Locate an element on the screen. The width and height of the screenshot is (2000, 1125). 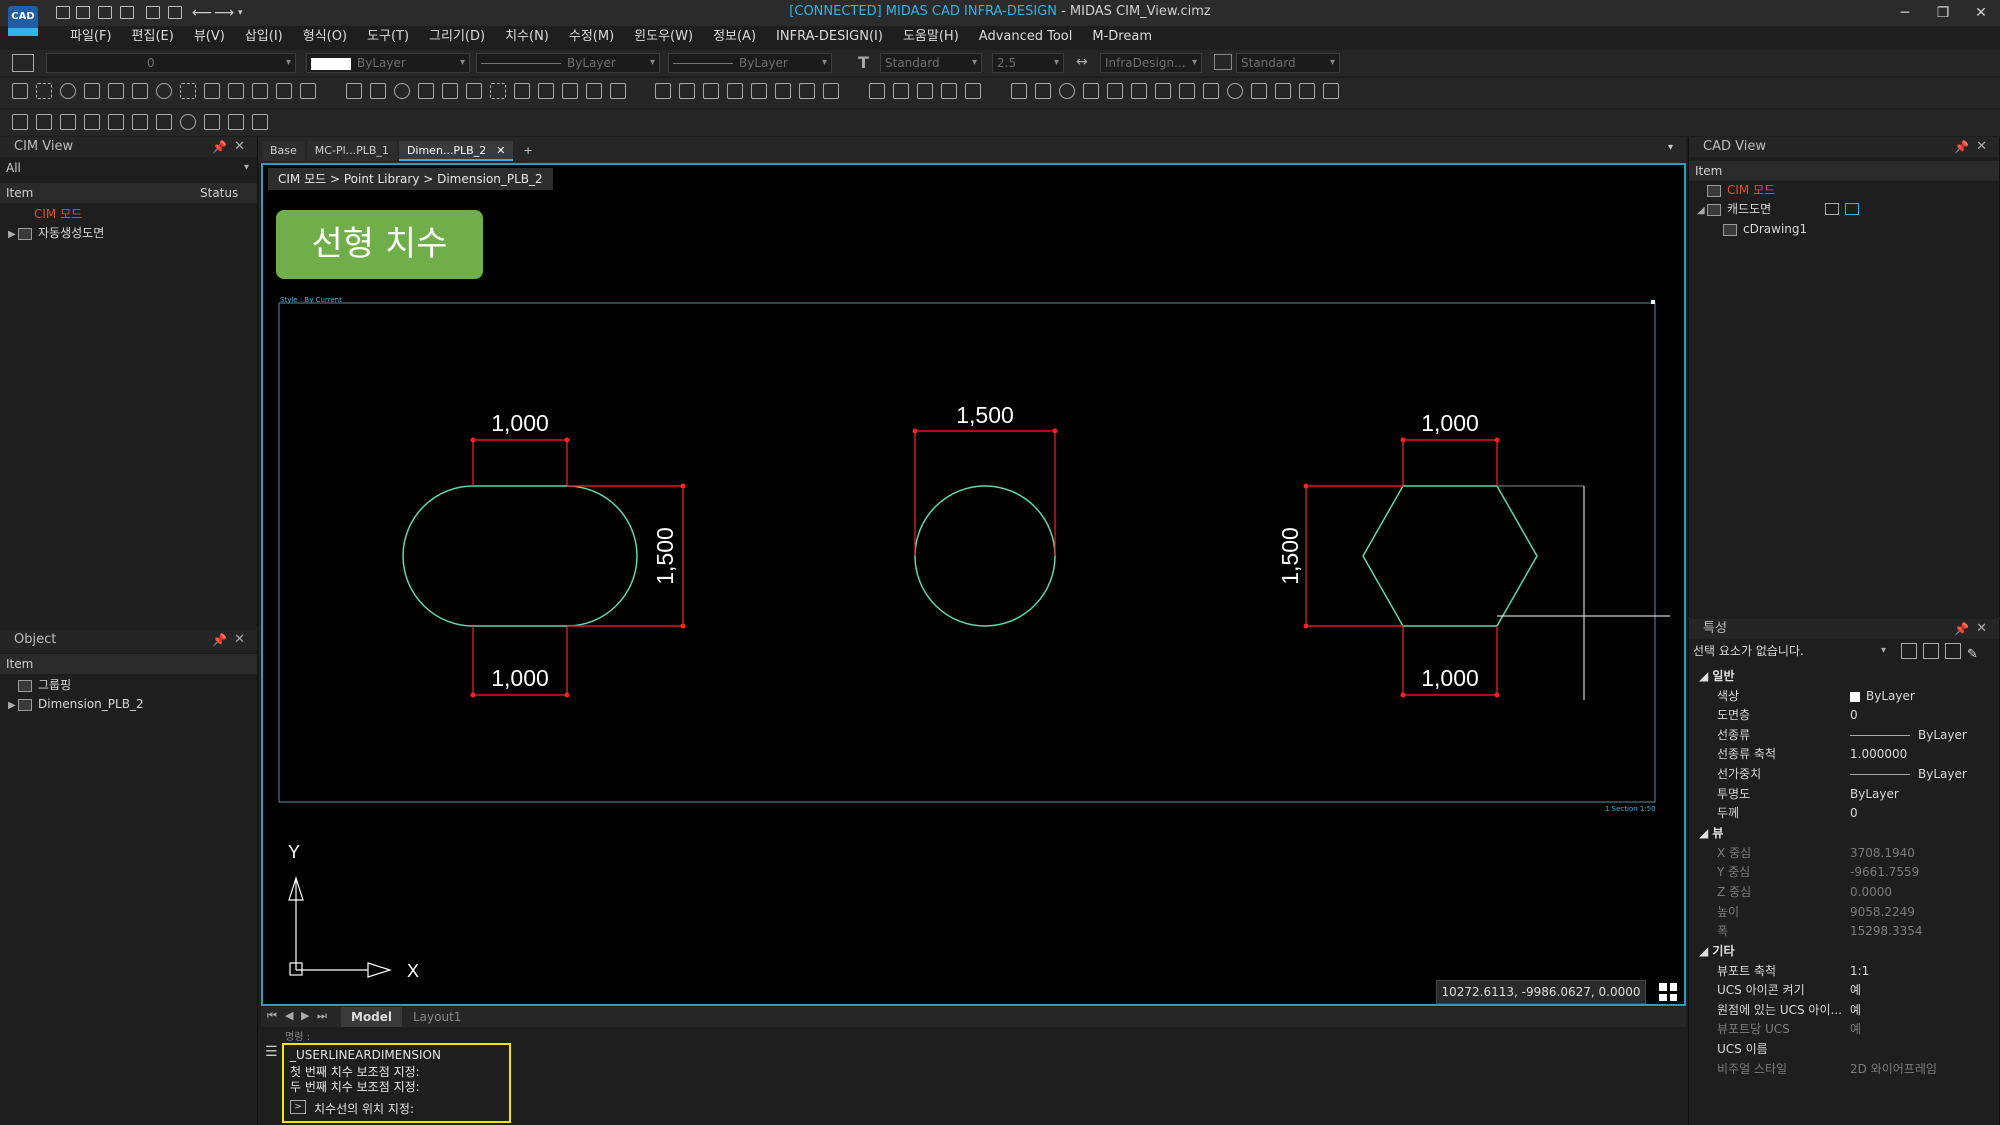
calculator-tool-icon is located at coordinates (1330, 91).